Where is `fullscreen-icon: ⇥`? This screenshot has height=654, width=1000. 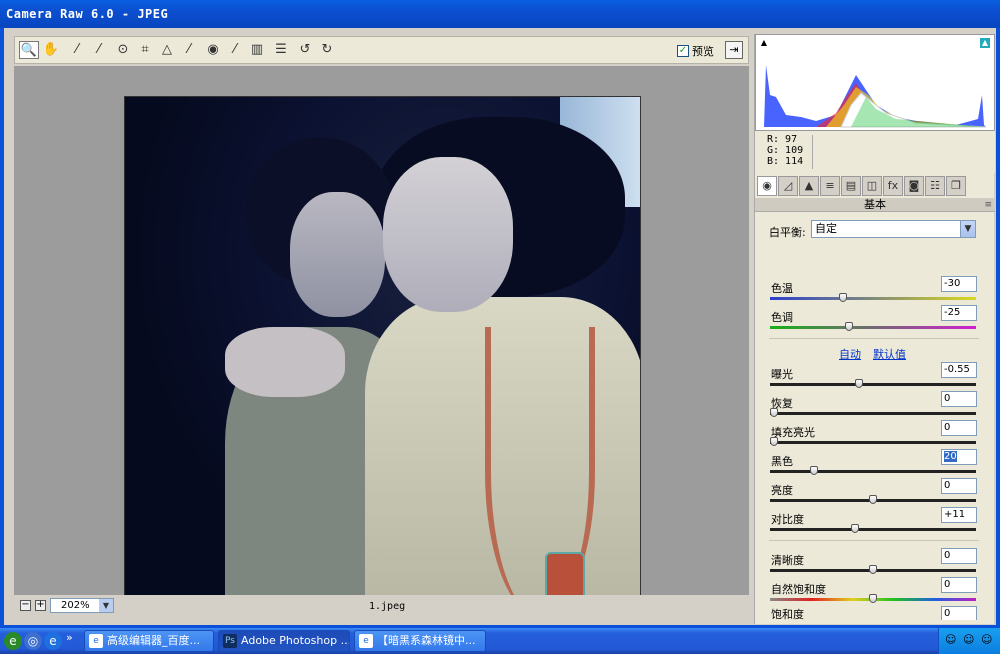 fullscreen-icon: ⇥ is located at coordinates (734, 50).